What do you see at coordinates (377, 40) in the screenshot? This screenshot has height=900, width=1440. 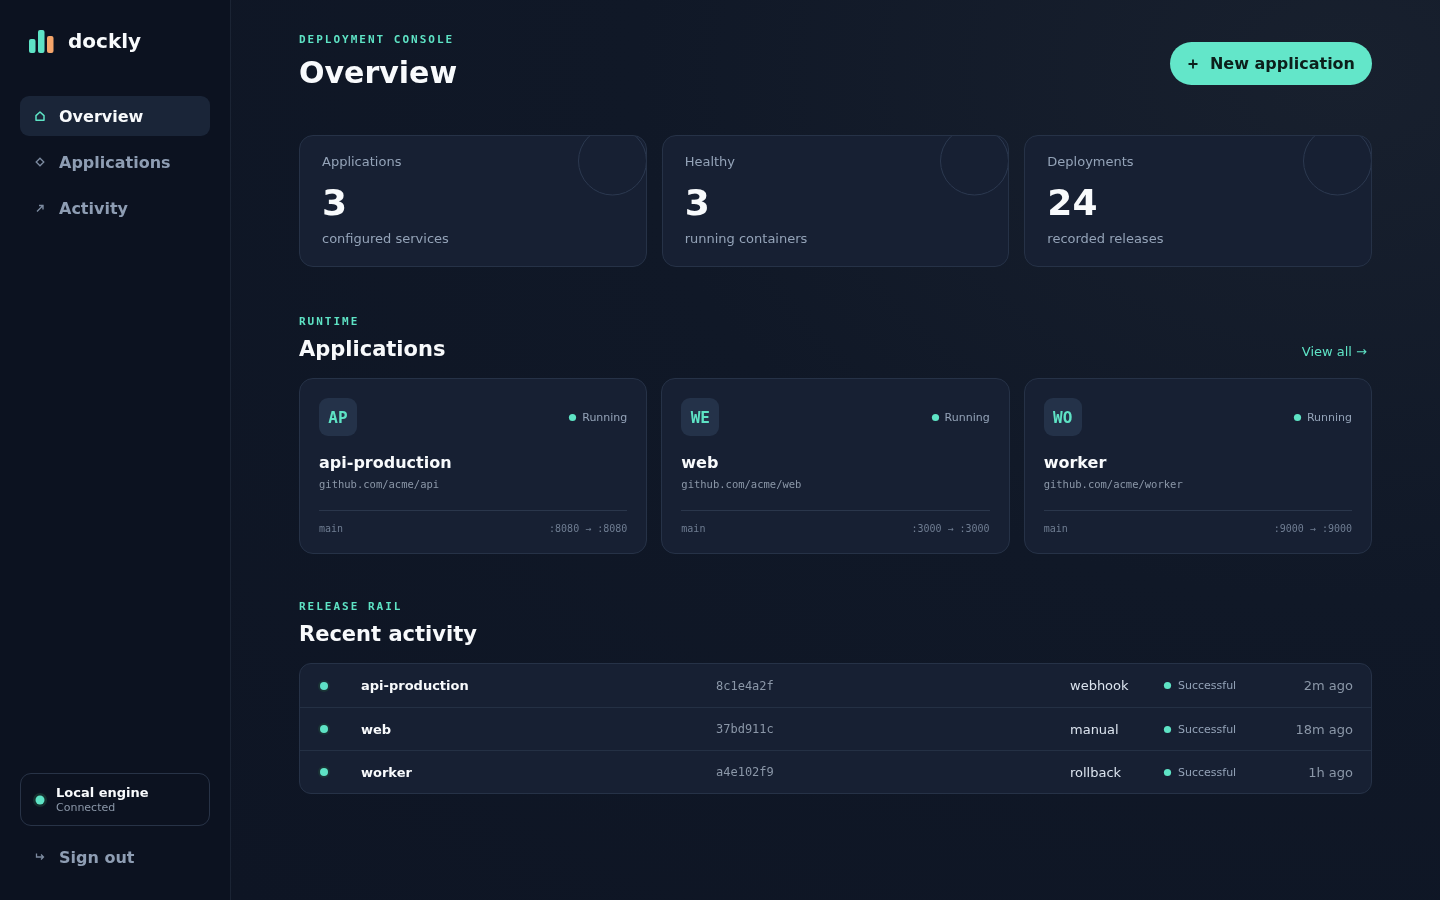 I see `section-eyebrow: DEPLOYMENT CONSOLE` at bounding box center [377, 40].